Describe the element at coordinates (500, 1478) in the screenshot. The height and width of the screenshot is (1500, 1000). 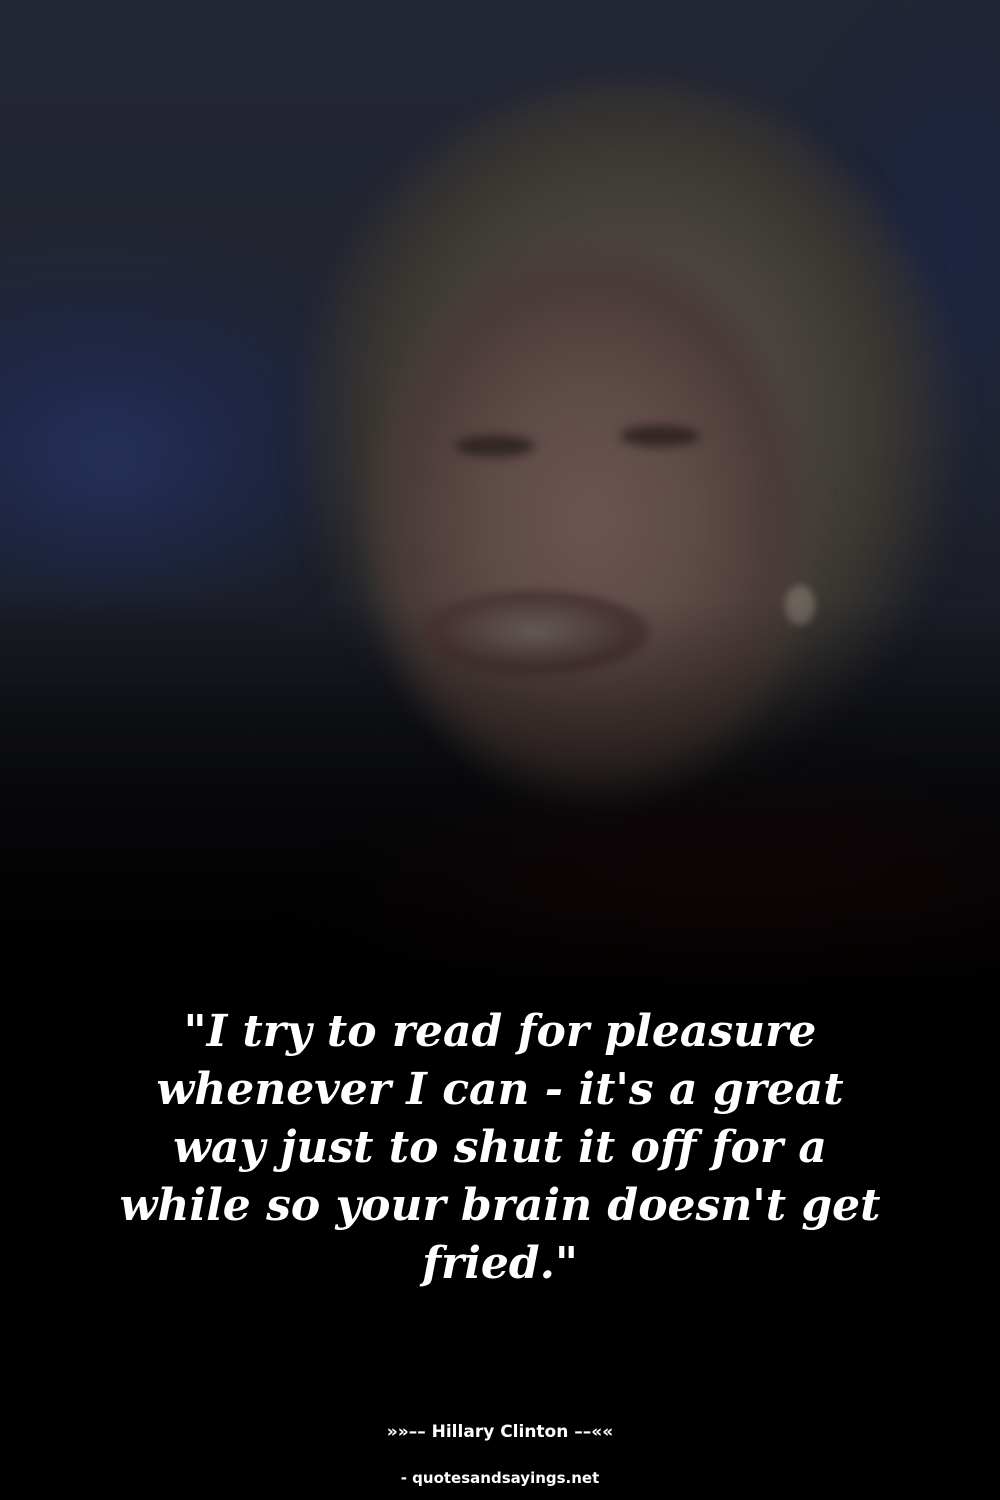
I see `source-credit: - quotesandsayings.net` at that location.